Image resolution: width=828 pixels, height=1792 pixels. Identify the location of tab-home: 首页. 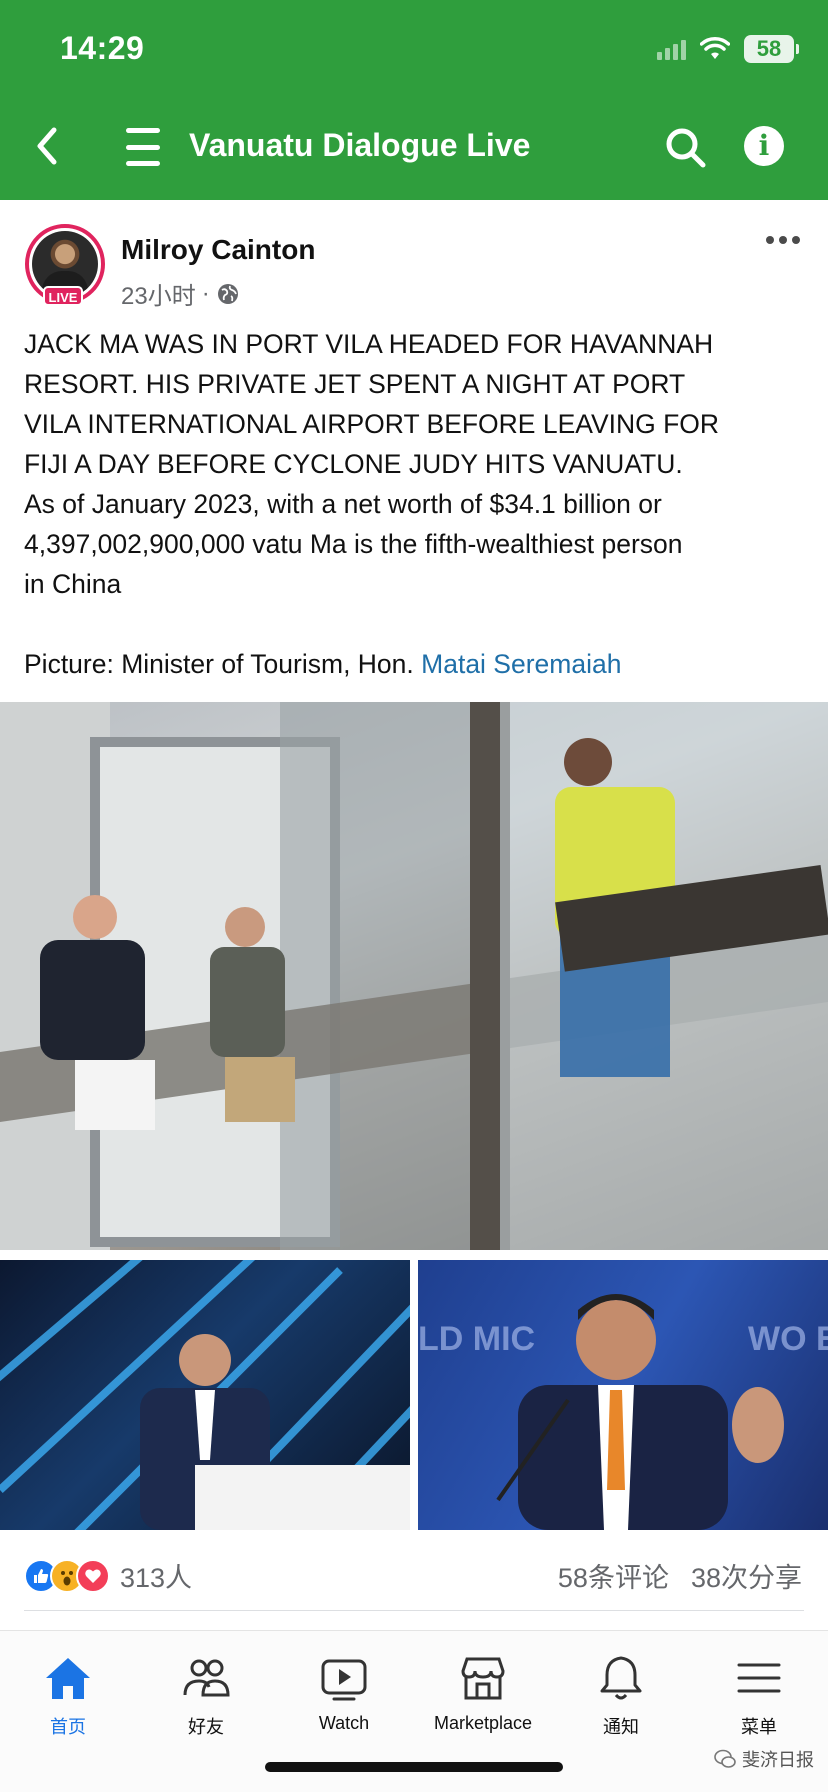
(68, 1696).